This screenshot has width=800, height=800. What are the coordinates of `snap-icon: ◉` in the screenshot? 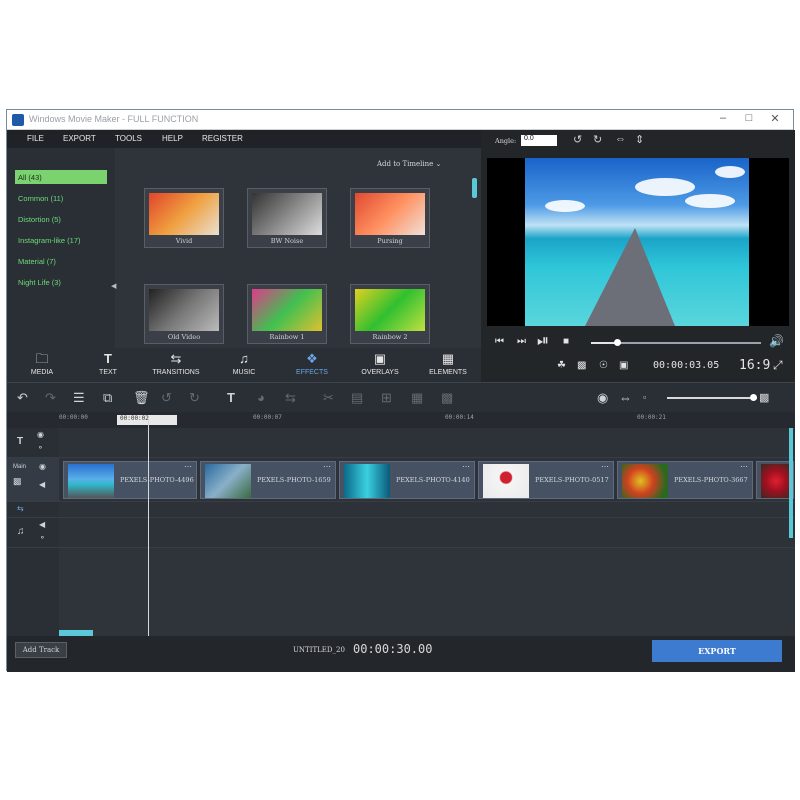 It's located at (602, 398).